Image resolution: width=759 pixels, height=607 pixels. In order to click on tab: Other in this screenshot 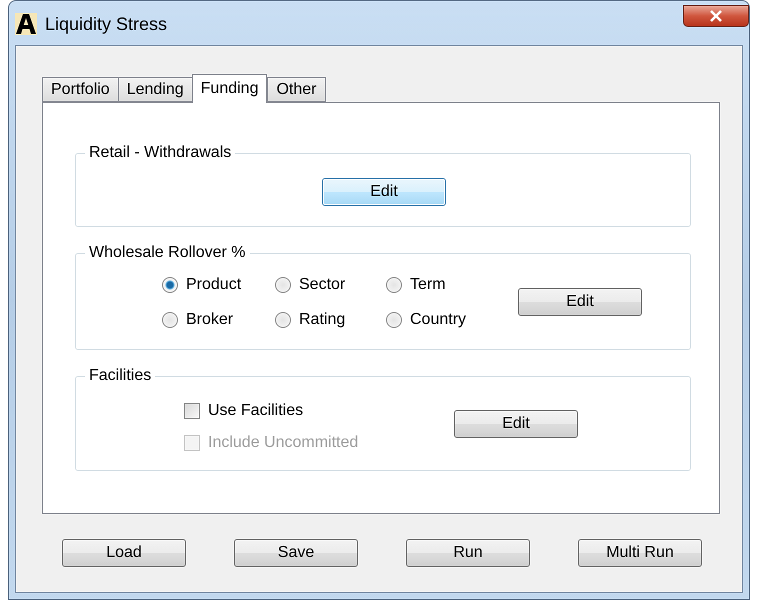, I will do `click(296, 89)`.